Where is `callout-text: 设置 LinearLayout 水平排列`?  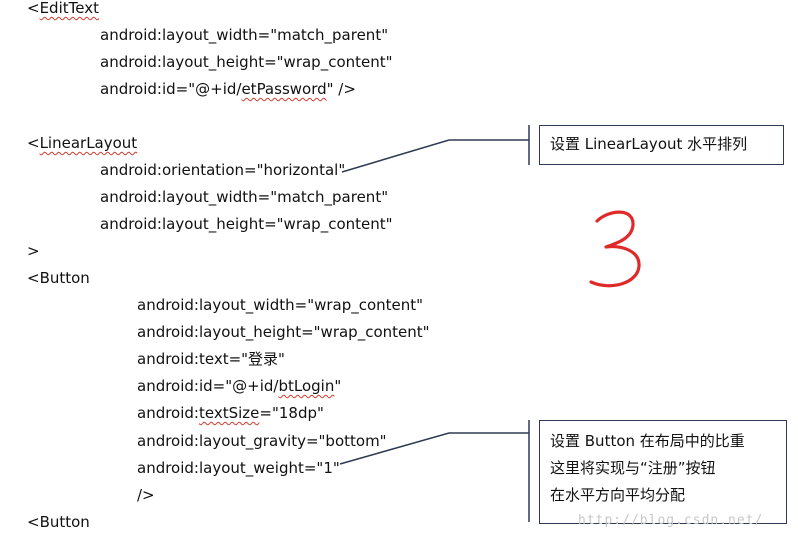
callout-text: 设置 LinearLayout 水平排列 is located at coordinates (649, 144).